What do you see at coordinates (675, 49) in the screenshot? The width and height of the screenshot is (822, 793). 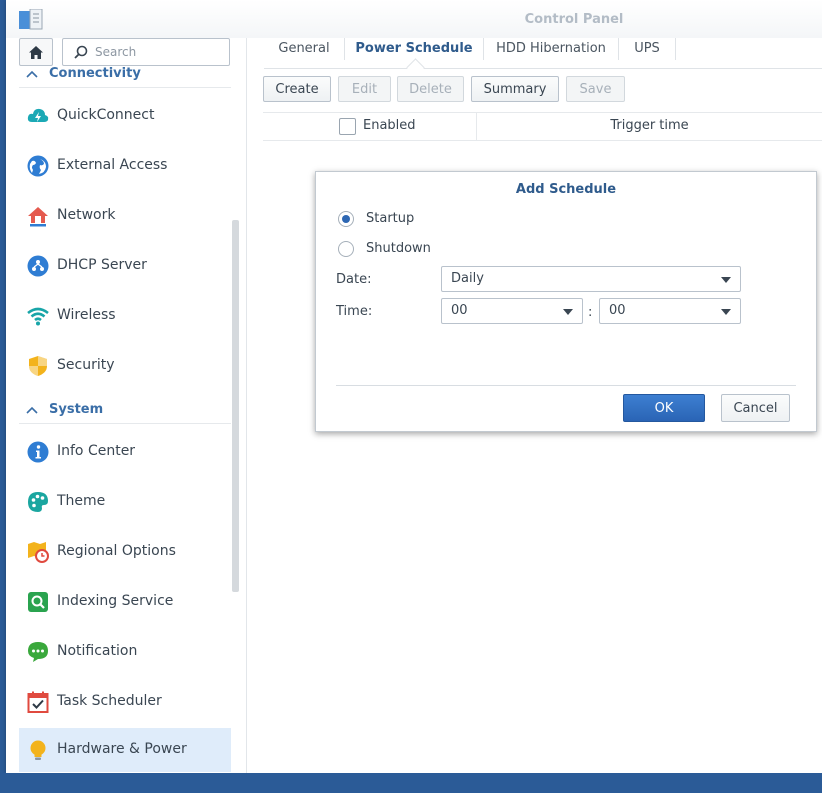 I see `tab-separator` at bounding box center [675, 49].